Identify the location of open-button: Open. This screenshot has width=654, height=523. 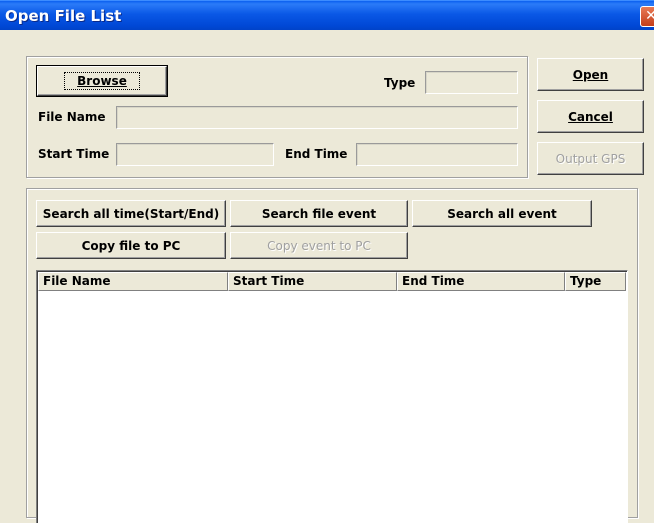
(590, 74).